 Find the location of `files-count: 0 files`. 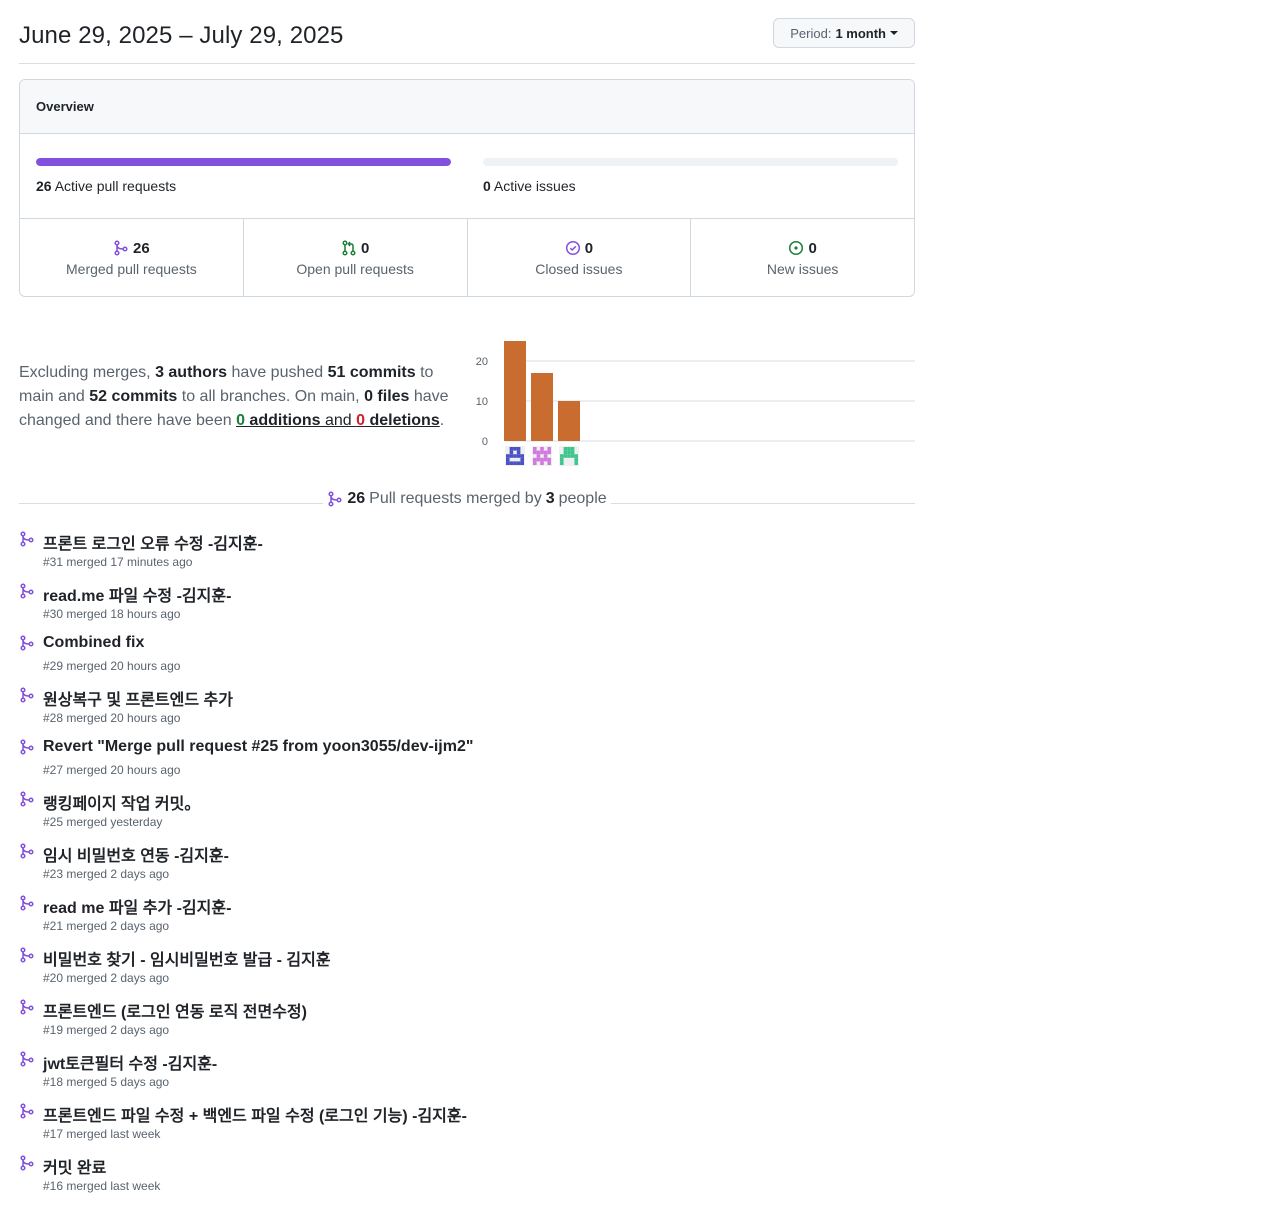

files-count: 0 files is located at coordinates (387, 396).